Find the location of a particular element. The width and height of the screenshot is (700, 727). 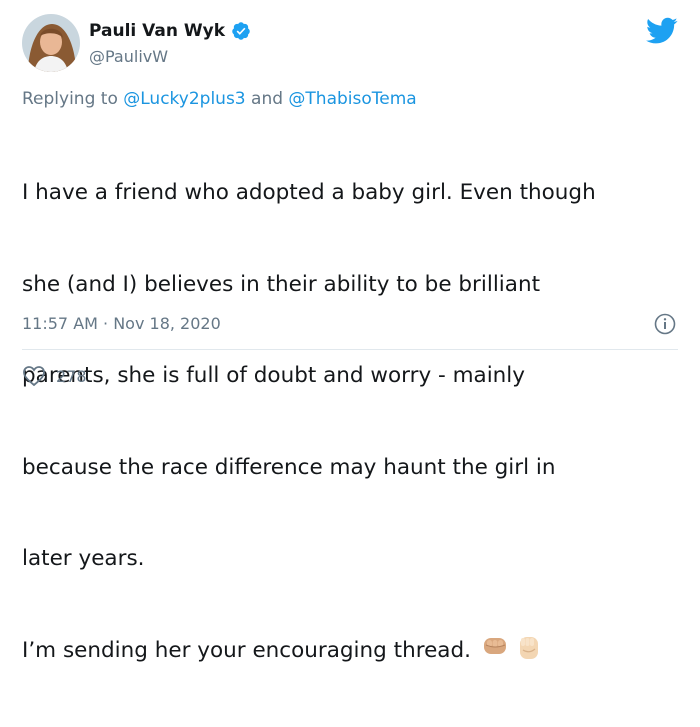

avatar is located at coordinates (51, 43).